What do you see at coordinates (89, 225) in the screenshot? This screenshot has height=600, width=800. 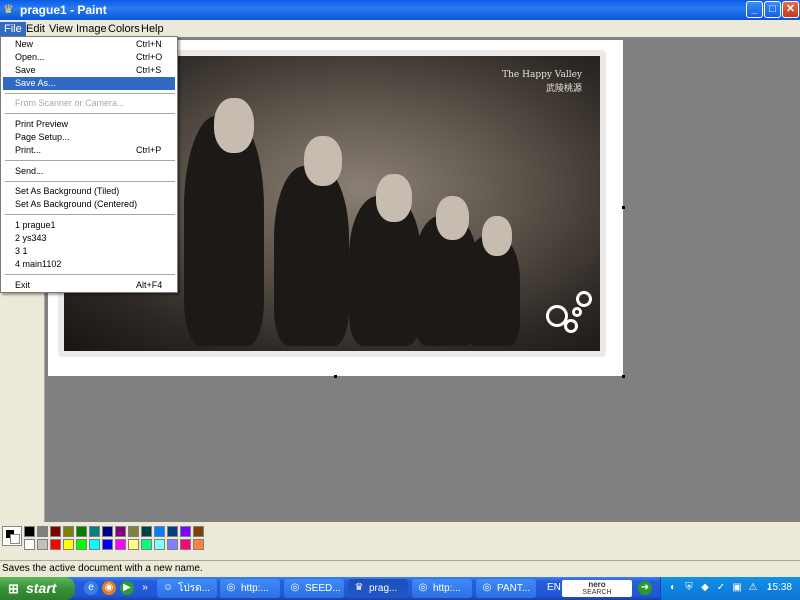 I see `menu-item-recent-1: 1 prague1` at bounding box center [89, 225].